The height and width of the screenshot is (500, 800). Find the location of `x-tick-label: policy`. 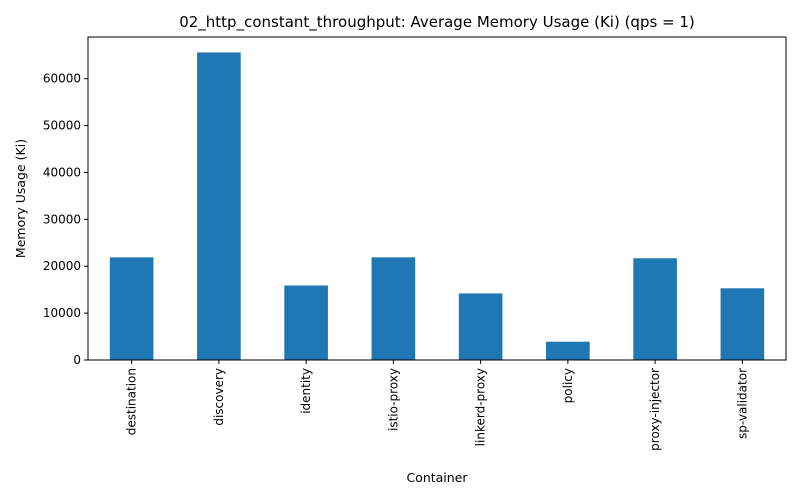

x-tick-label: policy is located at coordinates (568, 385).